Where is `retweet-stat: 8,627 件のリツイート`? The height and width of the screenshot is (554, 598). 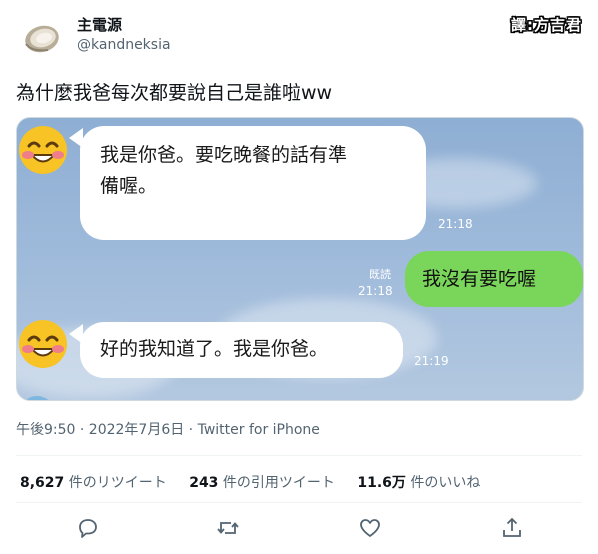
retweet-stat: 8,627 件のリツイート is located at coordinates (93, 483).